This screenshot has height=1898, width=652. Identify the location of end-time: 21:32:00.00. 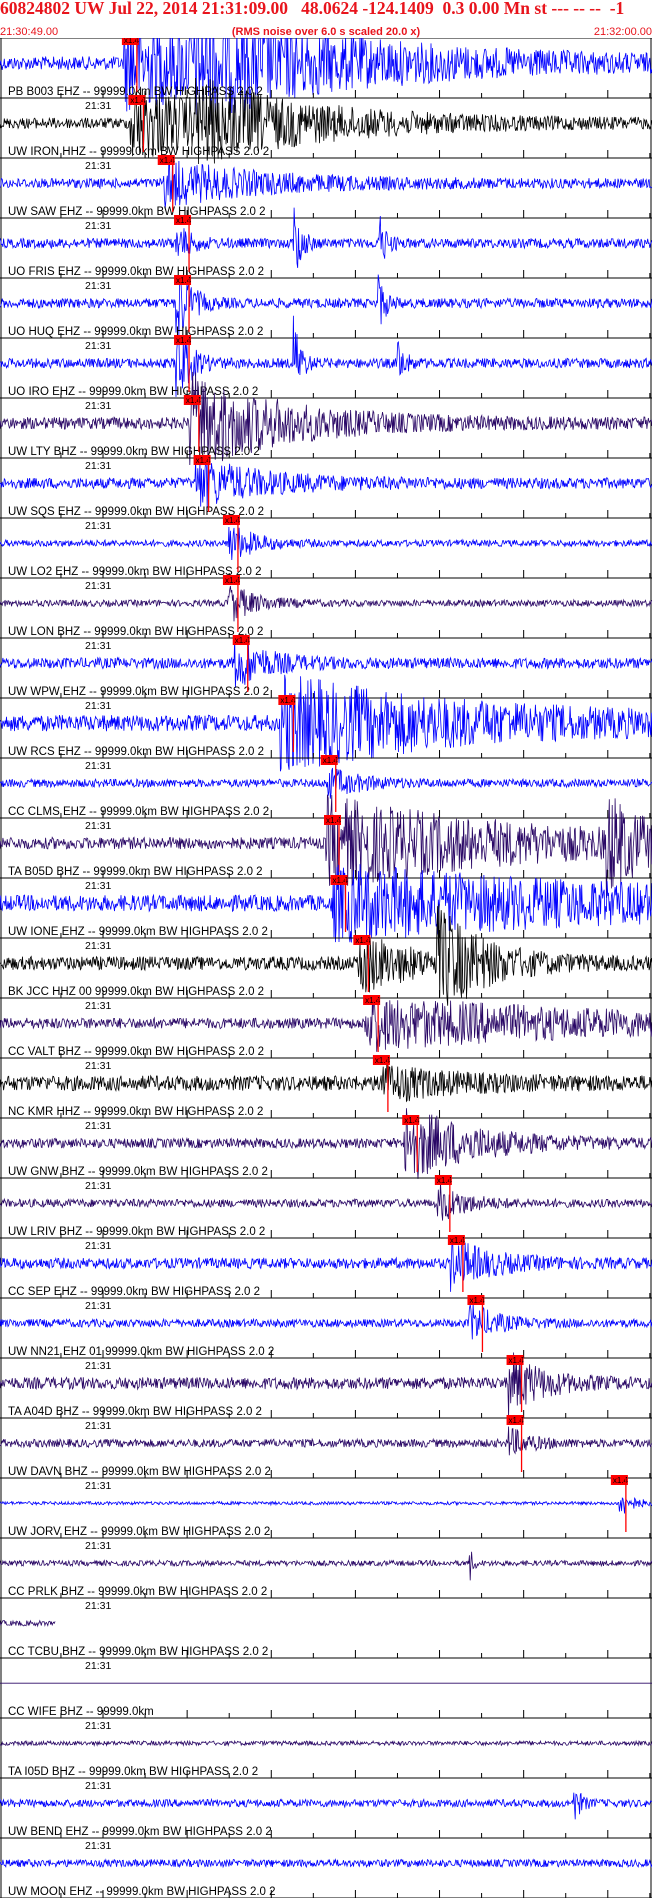
(622, 32).